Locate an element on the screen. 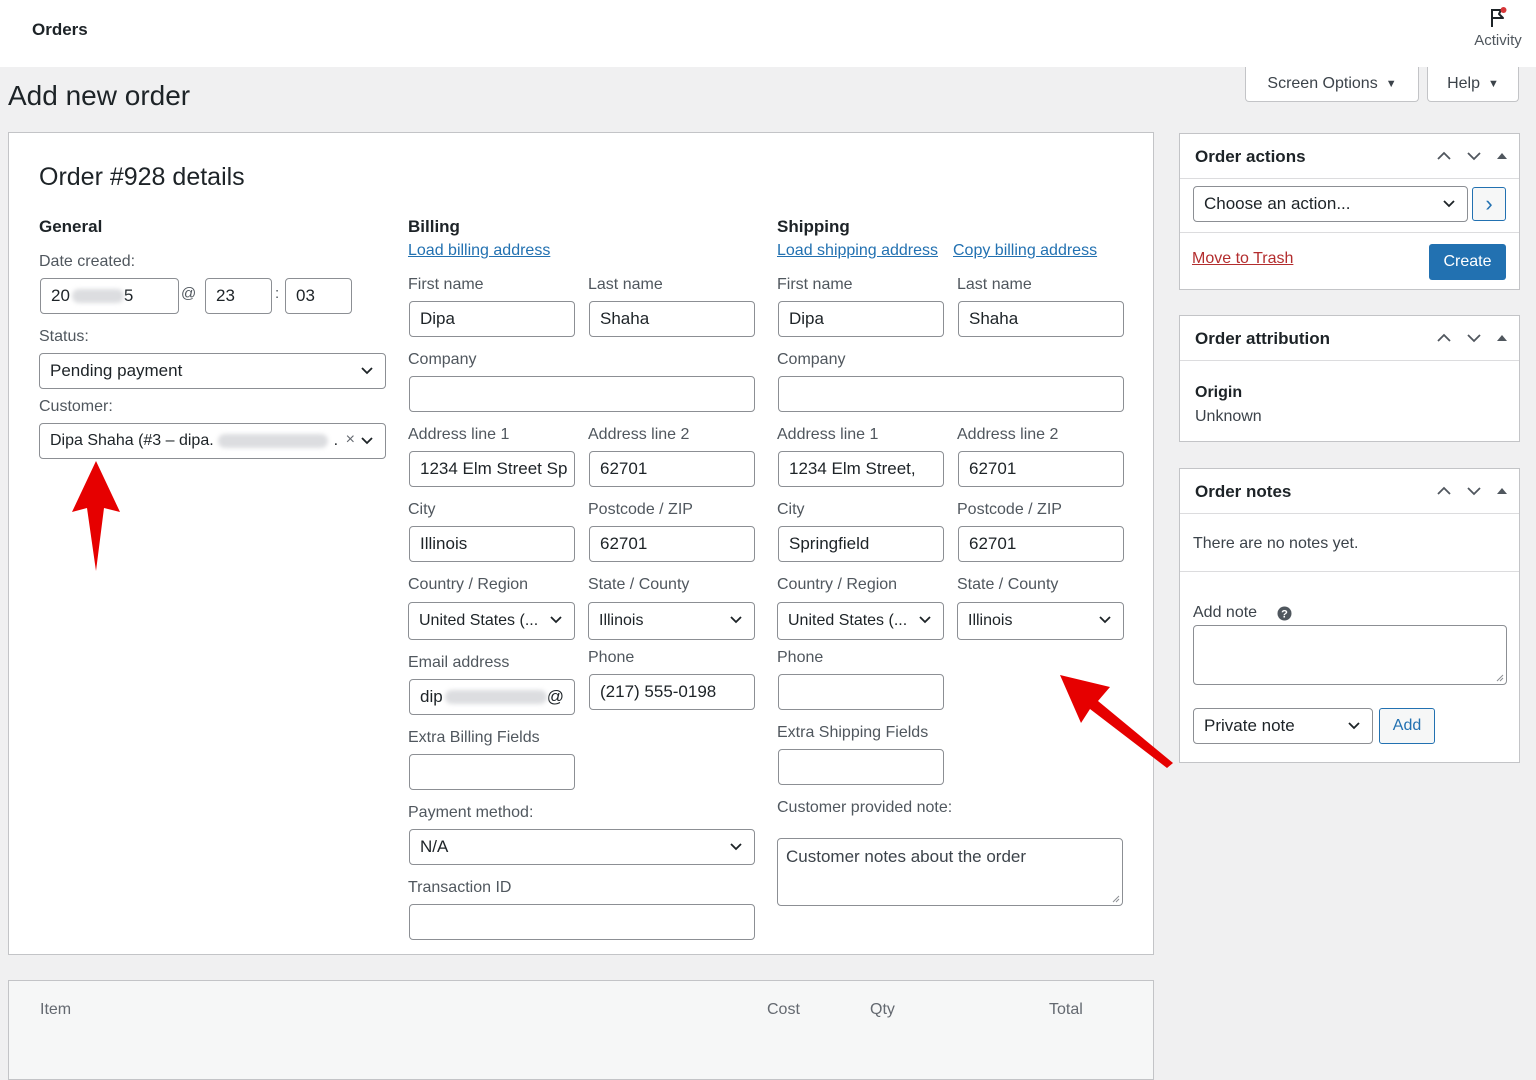 The height and width of the screenshot is (1080, 1536). status-select: Pending payment is located at coordinates (212, 371).